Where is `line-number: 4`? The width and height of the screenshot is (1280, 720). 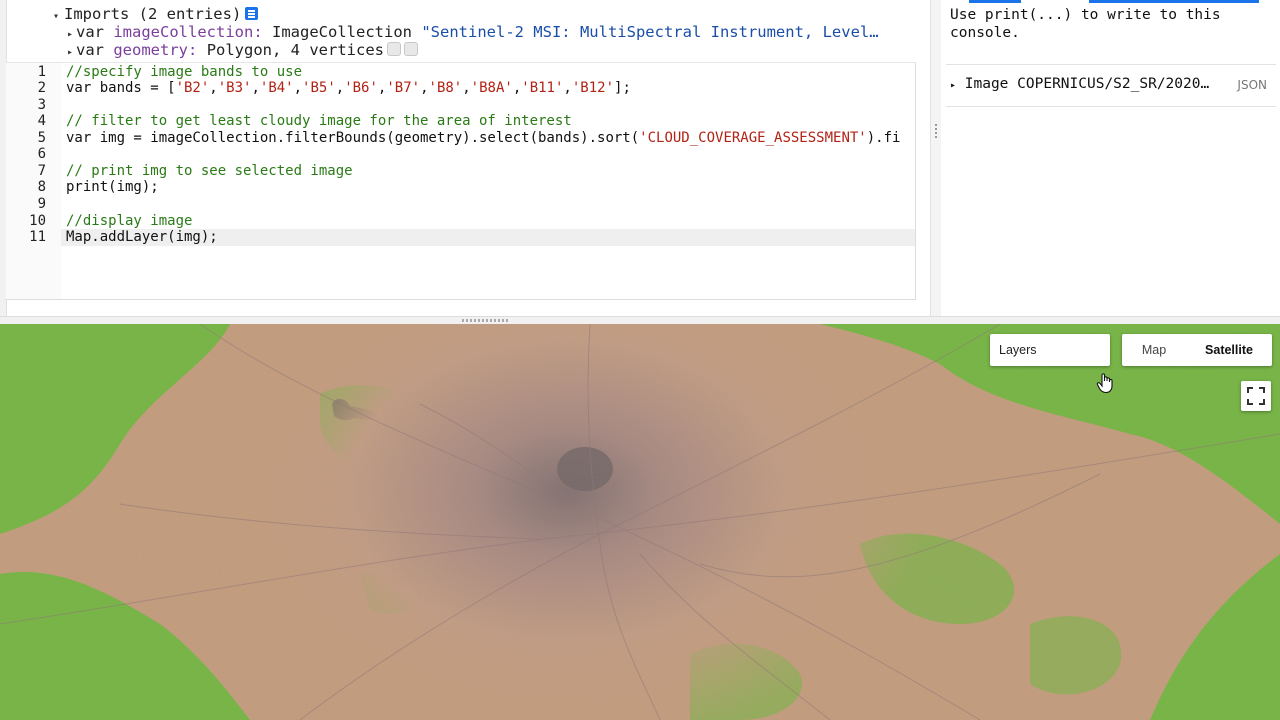
line-number: 4 is located at coordinates (41, 121).